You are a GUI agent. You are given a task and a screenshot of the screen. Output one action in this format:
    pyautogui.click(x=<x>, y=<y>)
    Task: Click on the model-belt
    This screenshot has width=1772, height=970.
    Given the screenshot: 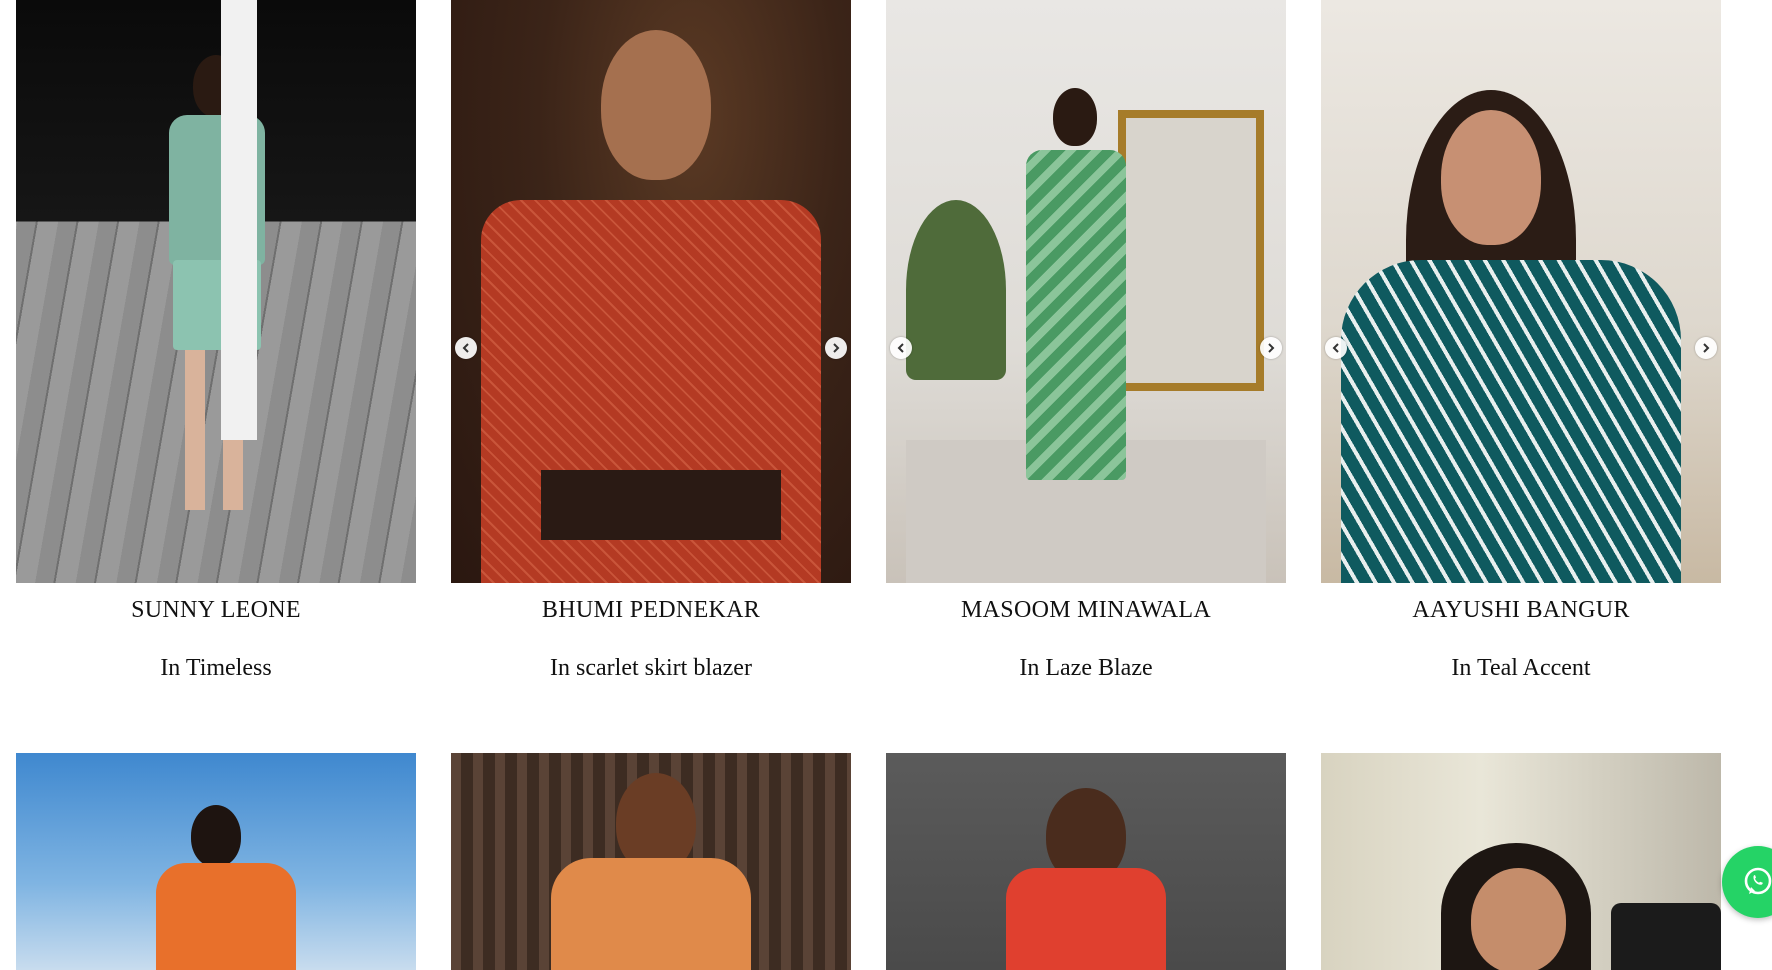 What is the action you would take?
    pyautogui.click(x=661, y=505)
    